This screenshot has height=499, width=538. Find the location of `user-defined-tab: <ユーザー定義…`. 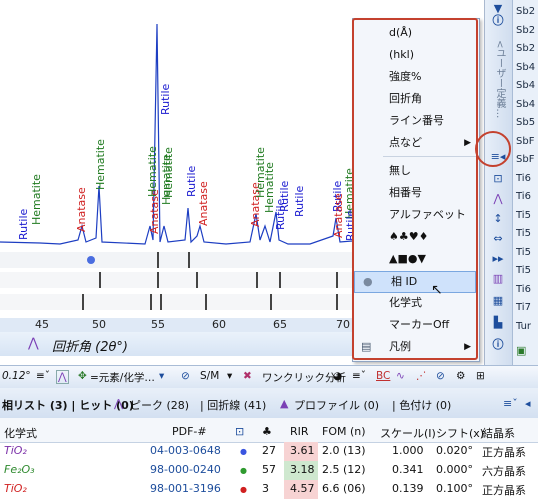

user-defined-tab: <ユーザー定義… is located at coordinates (499, 79).